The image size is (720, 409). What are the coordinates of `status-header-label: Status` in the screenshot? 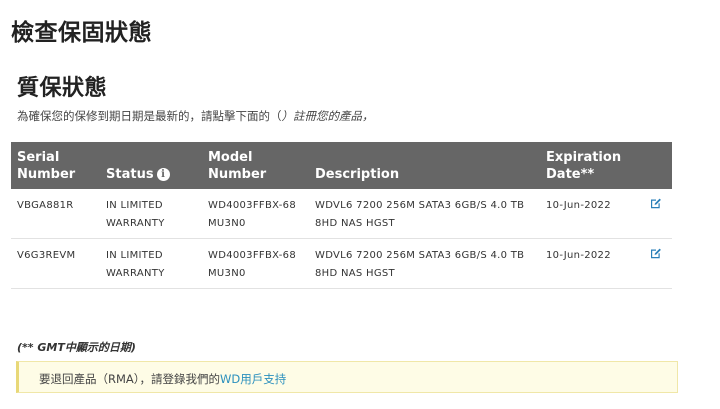 It's located at (130, 174).